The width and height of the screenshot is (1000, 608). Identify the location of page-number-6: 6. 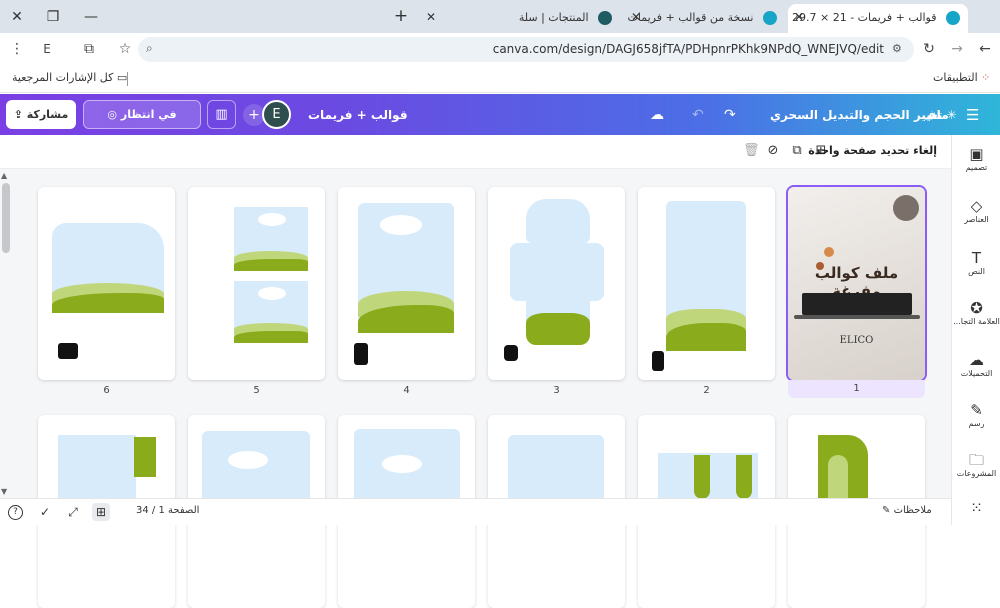
(106, 390).